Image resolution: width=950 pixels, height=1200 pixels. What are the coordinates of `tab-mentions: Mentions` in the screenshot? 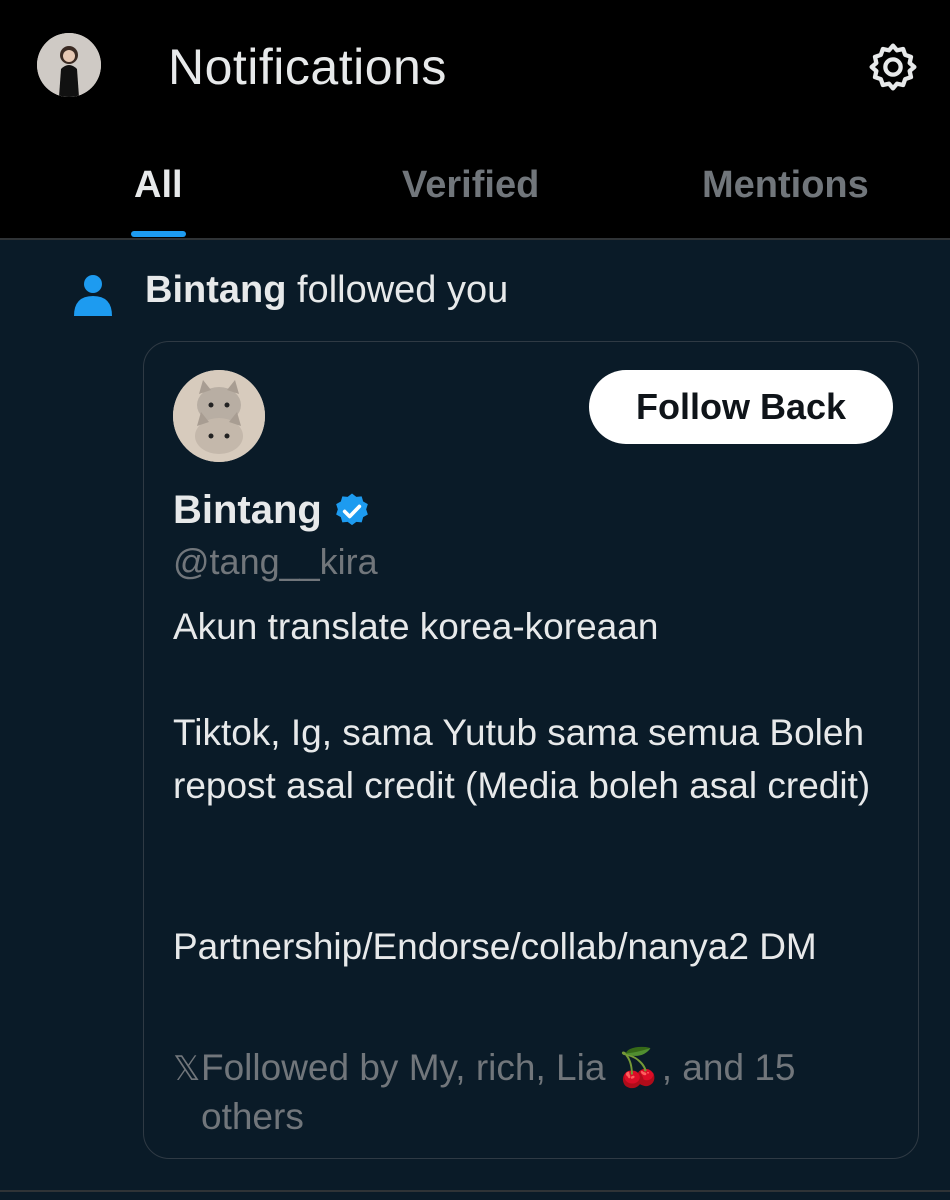 It's located at (785, 185).